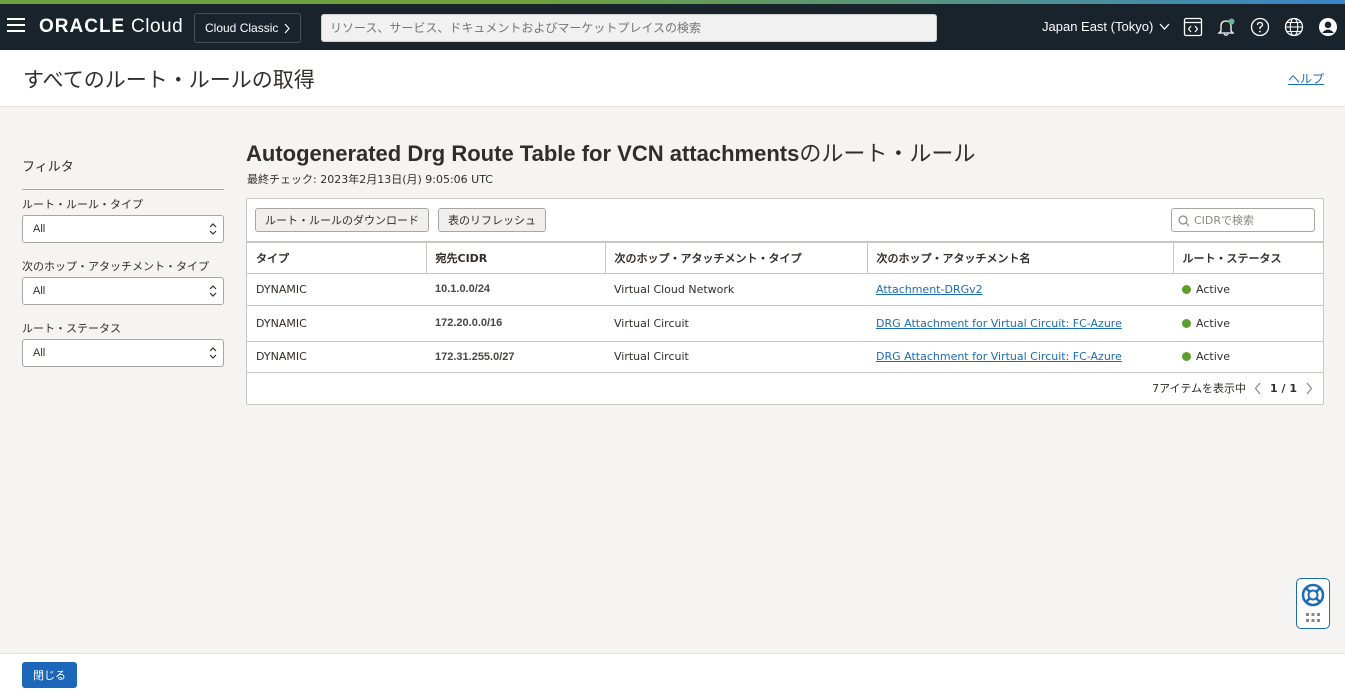  I want to click on route-rule-type-select: All, so click(123, 229).